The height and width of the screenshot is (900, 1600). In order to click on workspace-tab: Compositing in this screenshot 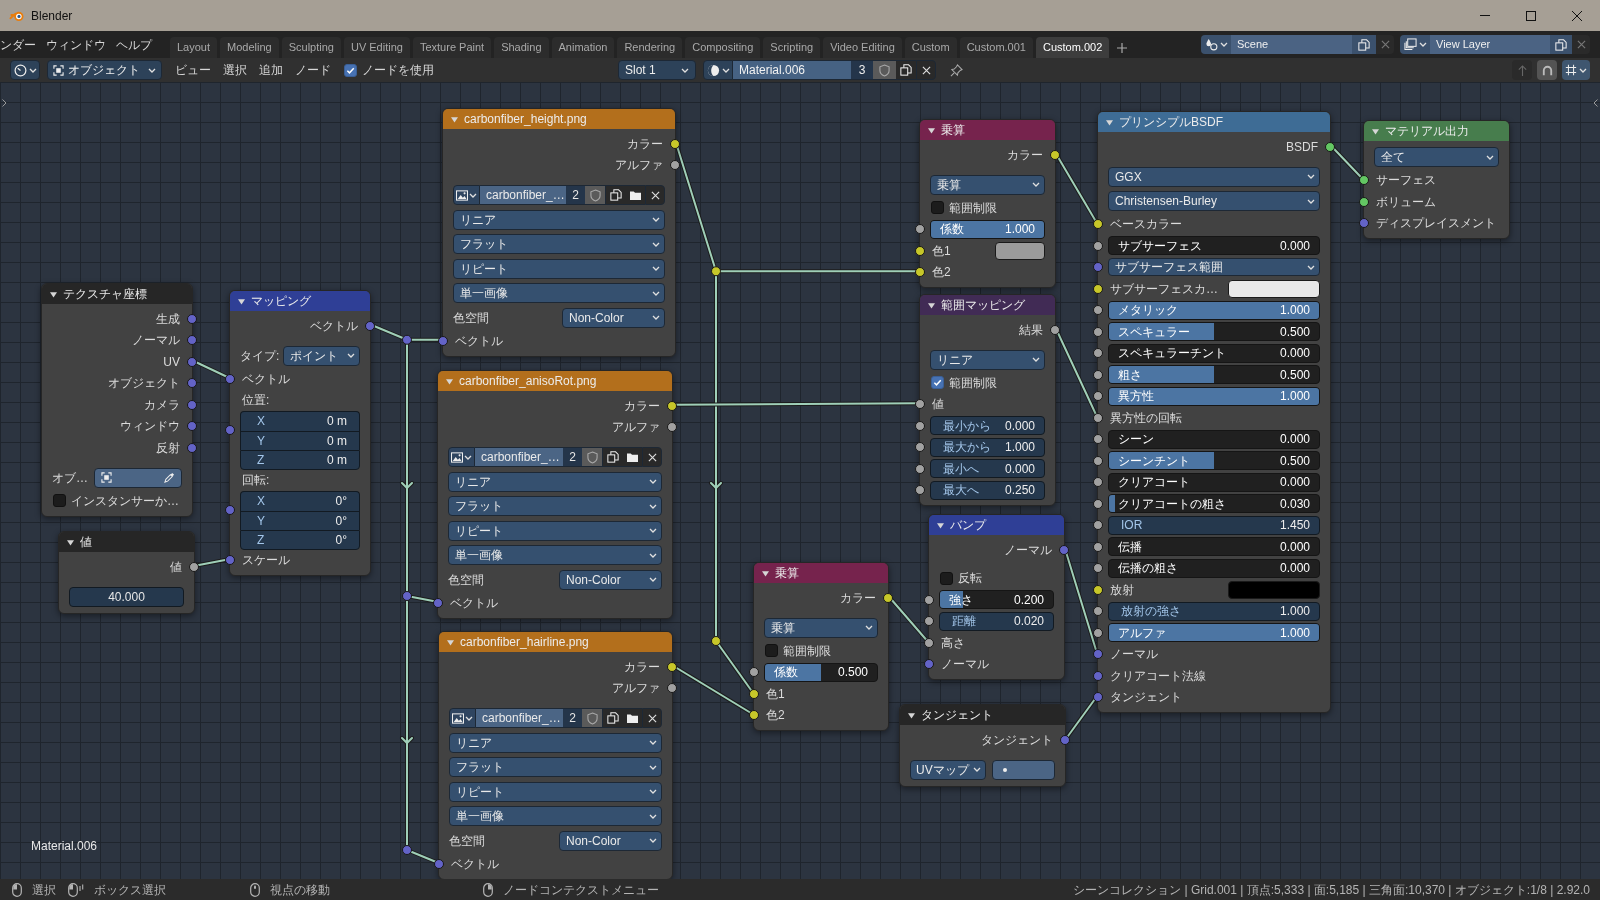, I will do `click(723, 47)`.